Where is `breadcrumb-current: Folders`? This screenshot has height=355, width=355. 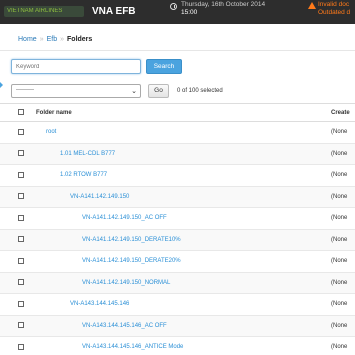 breadcrumb-current: Folders is located at coordinates (80, 39).